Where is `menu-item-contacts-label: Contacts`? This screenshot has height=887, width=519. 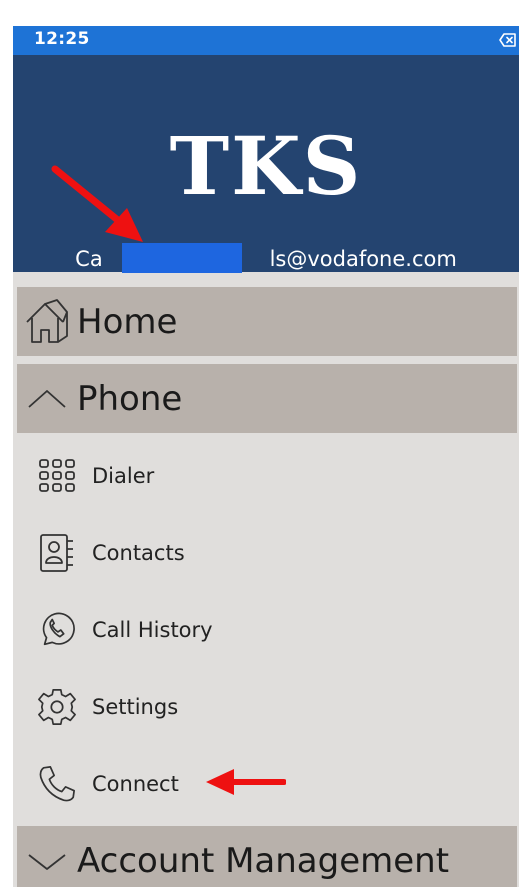 menu-item-contacts-label: Contacts is located at coordinates (138, 553).